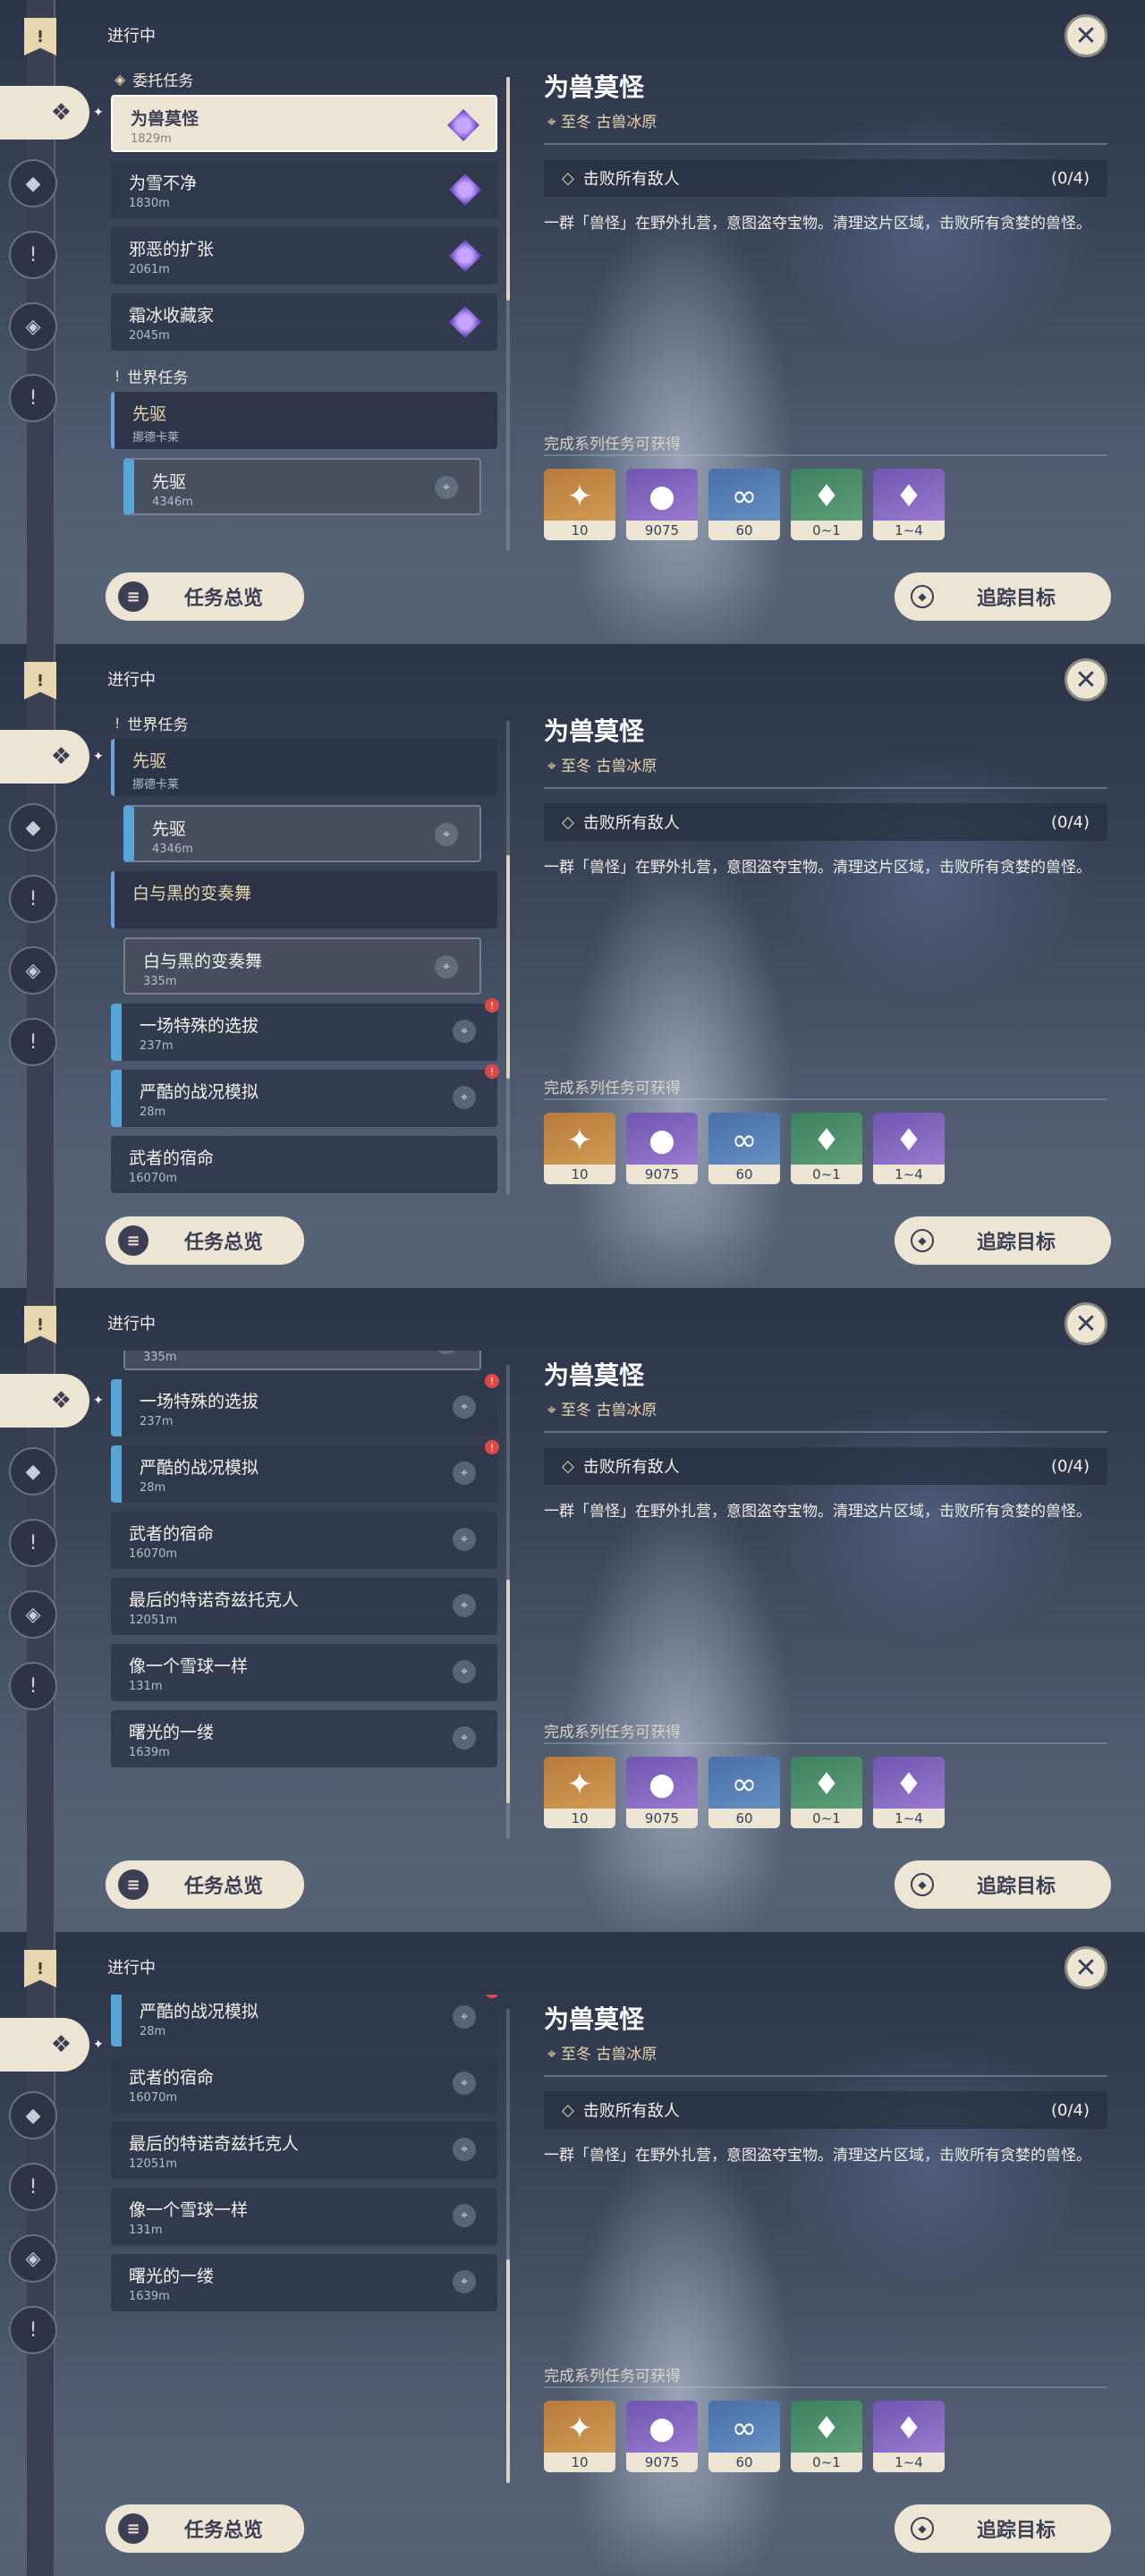 This screenshot has width=1145, height=2576. Describe the element at coordinates (304, 2282) in the screenshot. I see `quest-item: 曙光的一缕 1639m ⌖` at that location.